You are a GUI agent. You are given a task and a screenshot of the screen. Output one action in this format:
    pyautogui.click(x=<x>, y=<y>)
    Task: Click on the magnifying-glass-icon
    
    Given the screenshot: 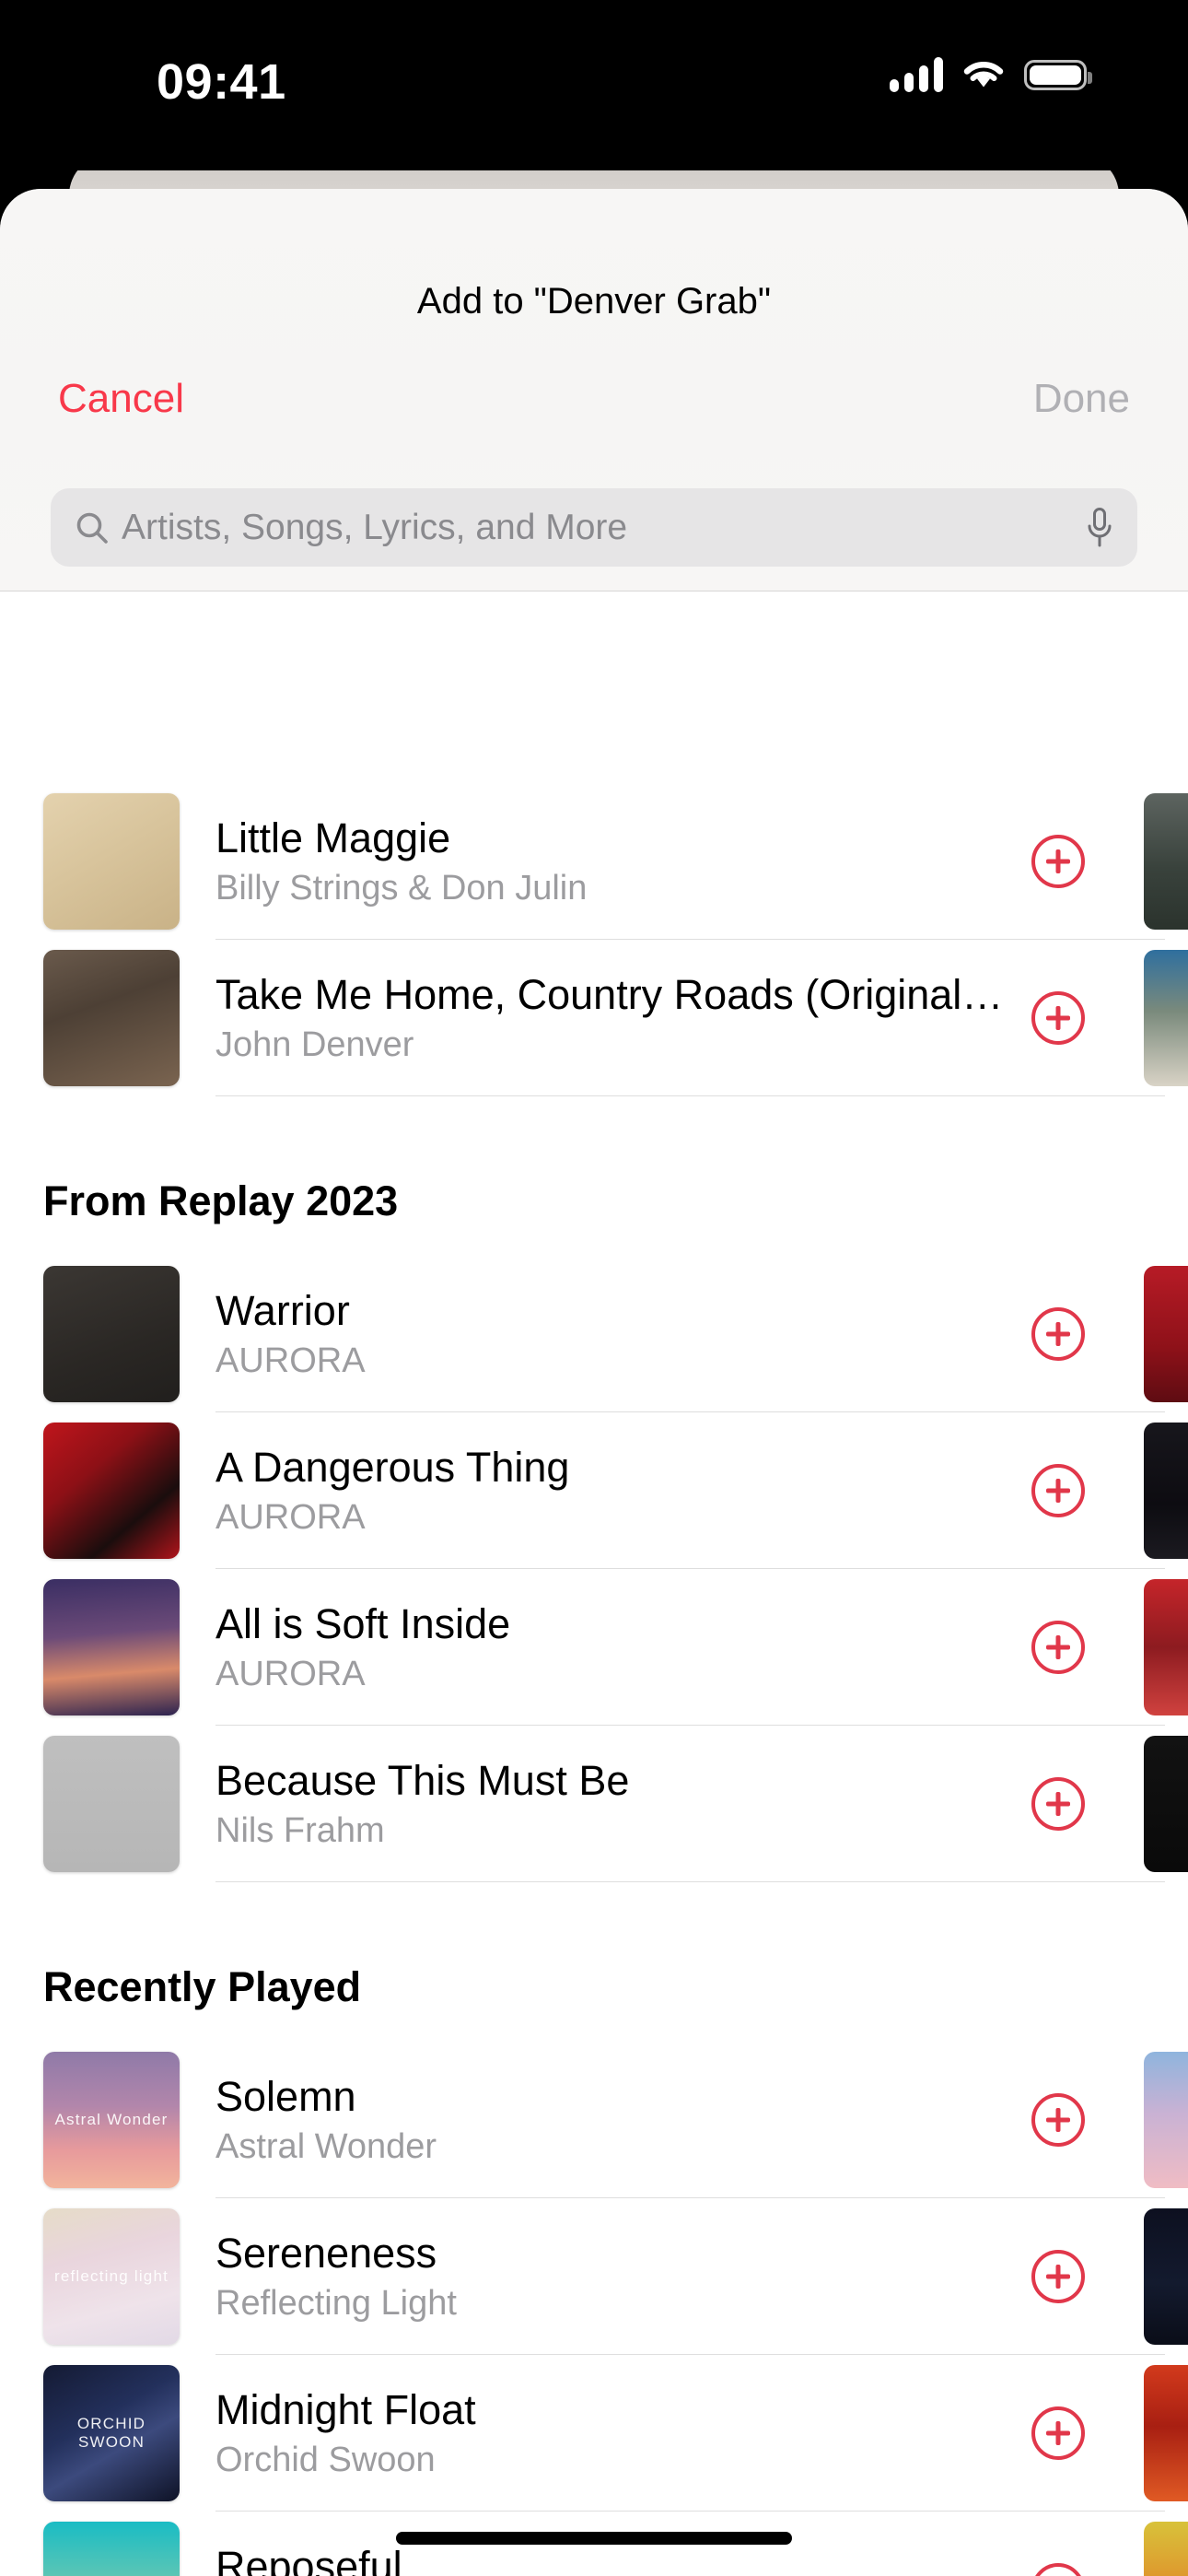 What is the action you would take?
    pyautogui.click(x=92, y=527)
    